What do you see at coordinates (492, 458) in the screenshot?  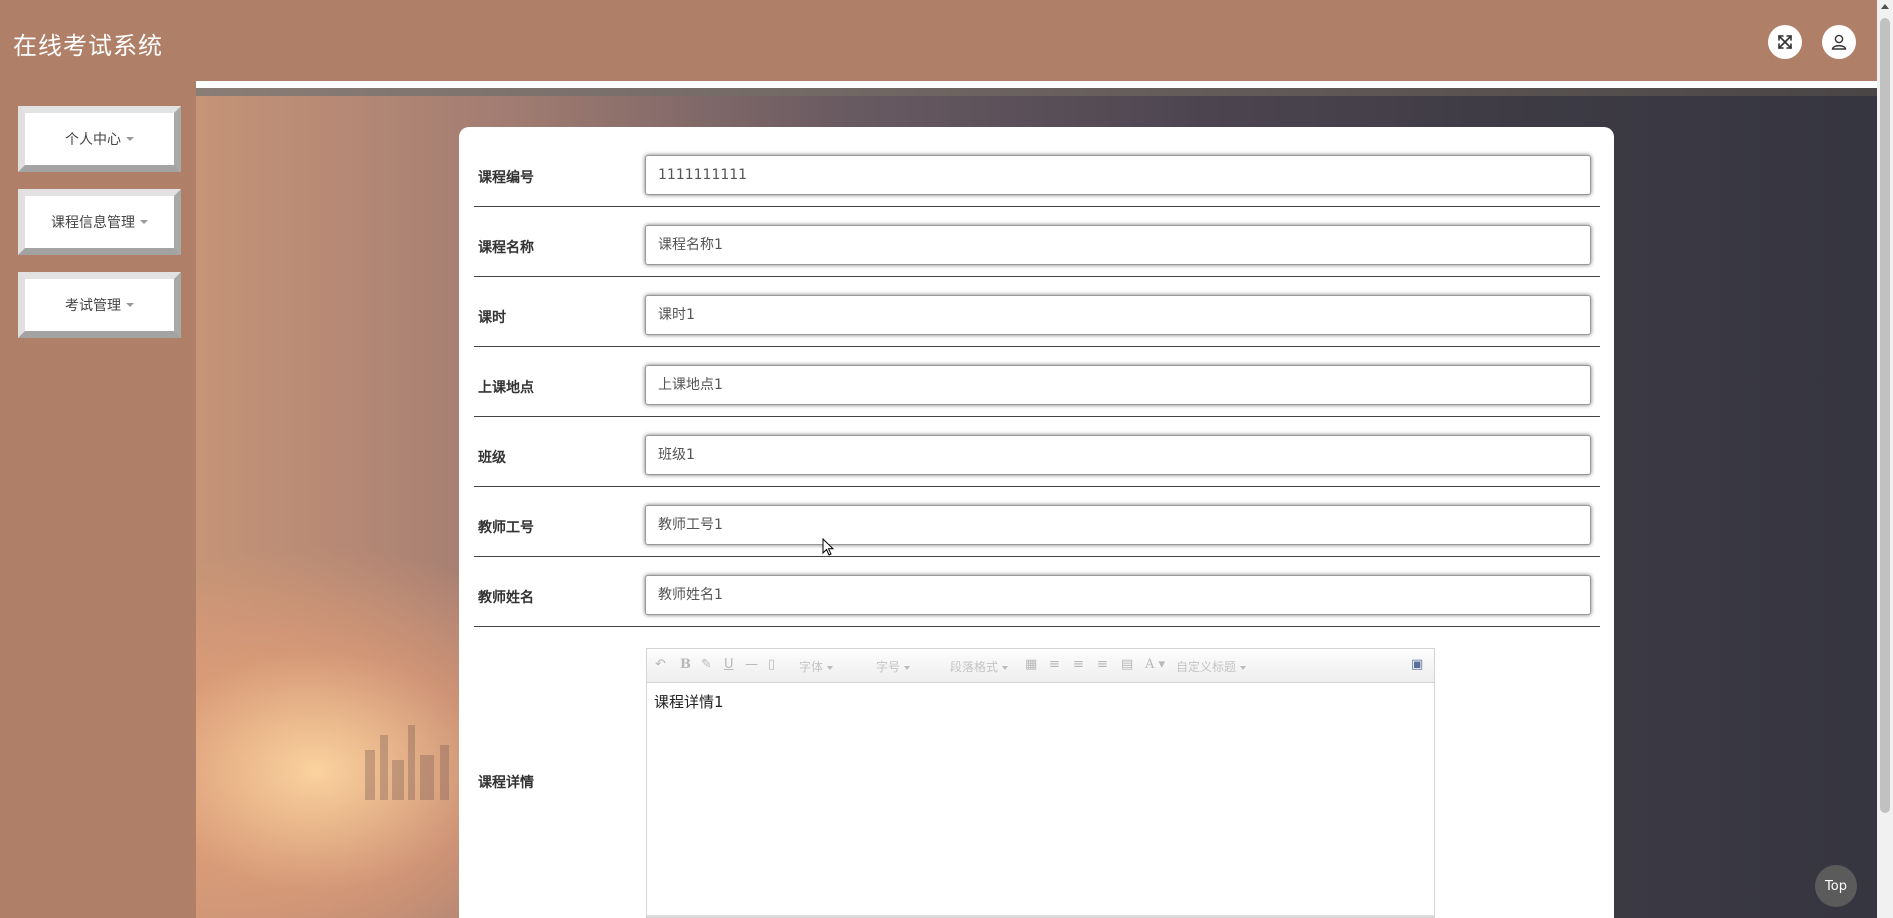 I see `field-label: 班级` at bounding box center [492, 458].